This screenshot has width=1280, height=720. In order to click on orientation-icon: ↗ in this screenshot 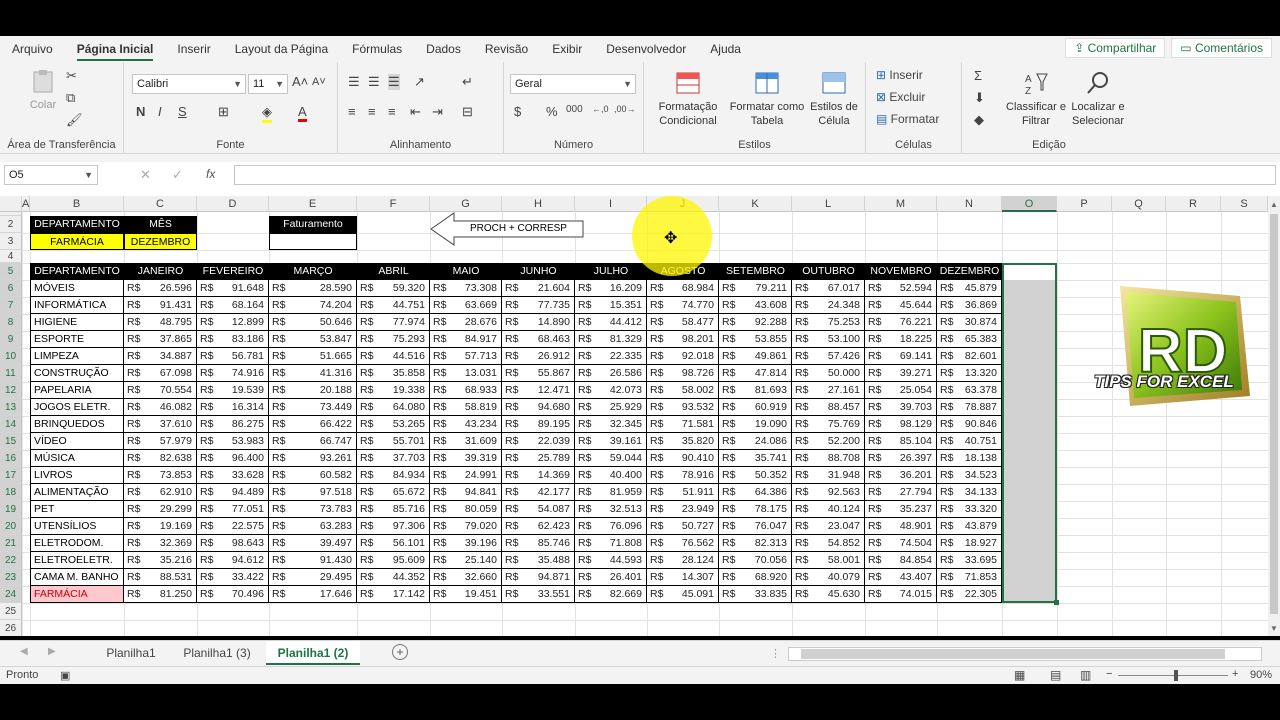, I will do `click(419, 82)`.